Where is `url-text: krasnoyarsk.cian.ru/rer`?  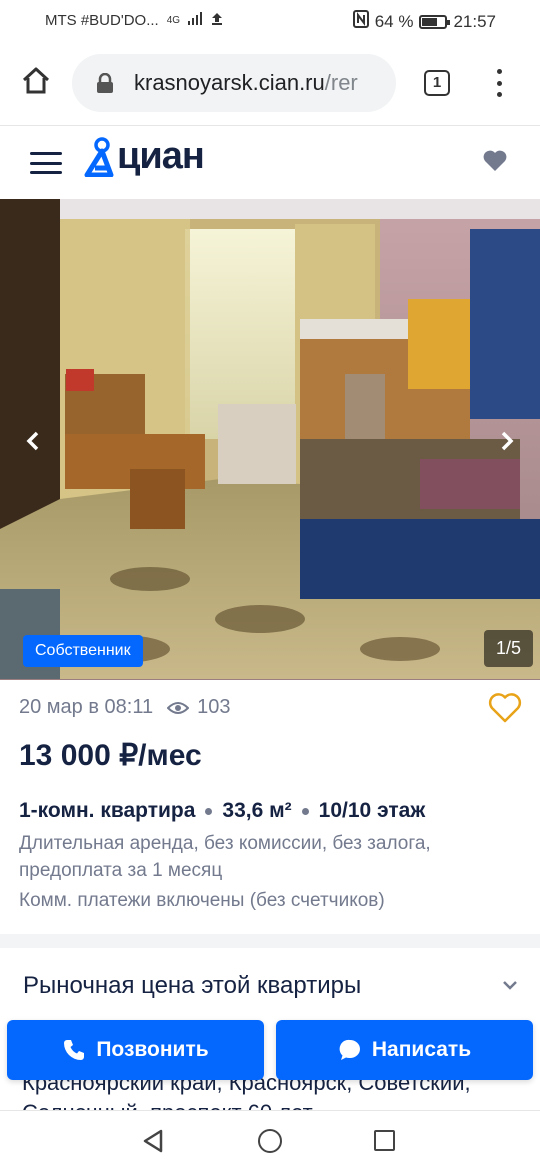
url-text: krasnoyarsk.cian.ru/rer is located at coordinates (246, 83).